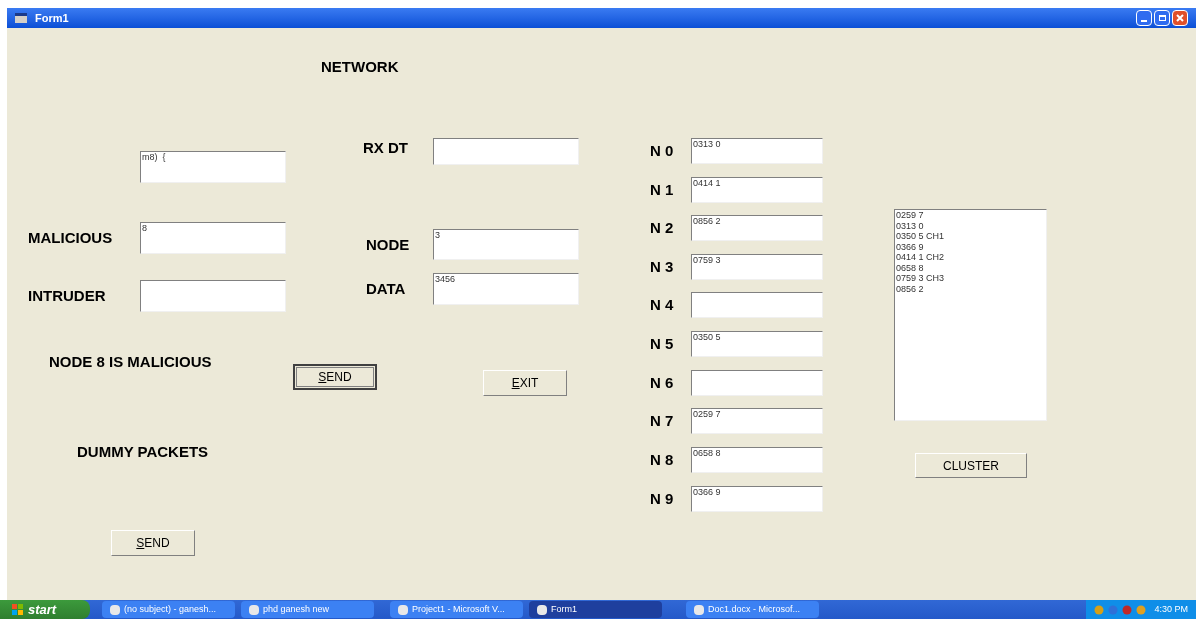  What do you see at coordinates (1171, 609) in the screenshot?
I see `clock: 4:30 PM` at bounding box center [1171, 609].